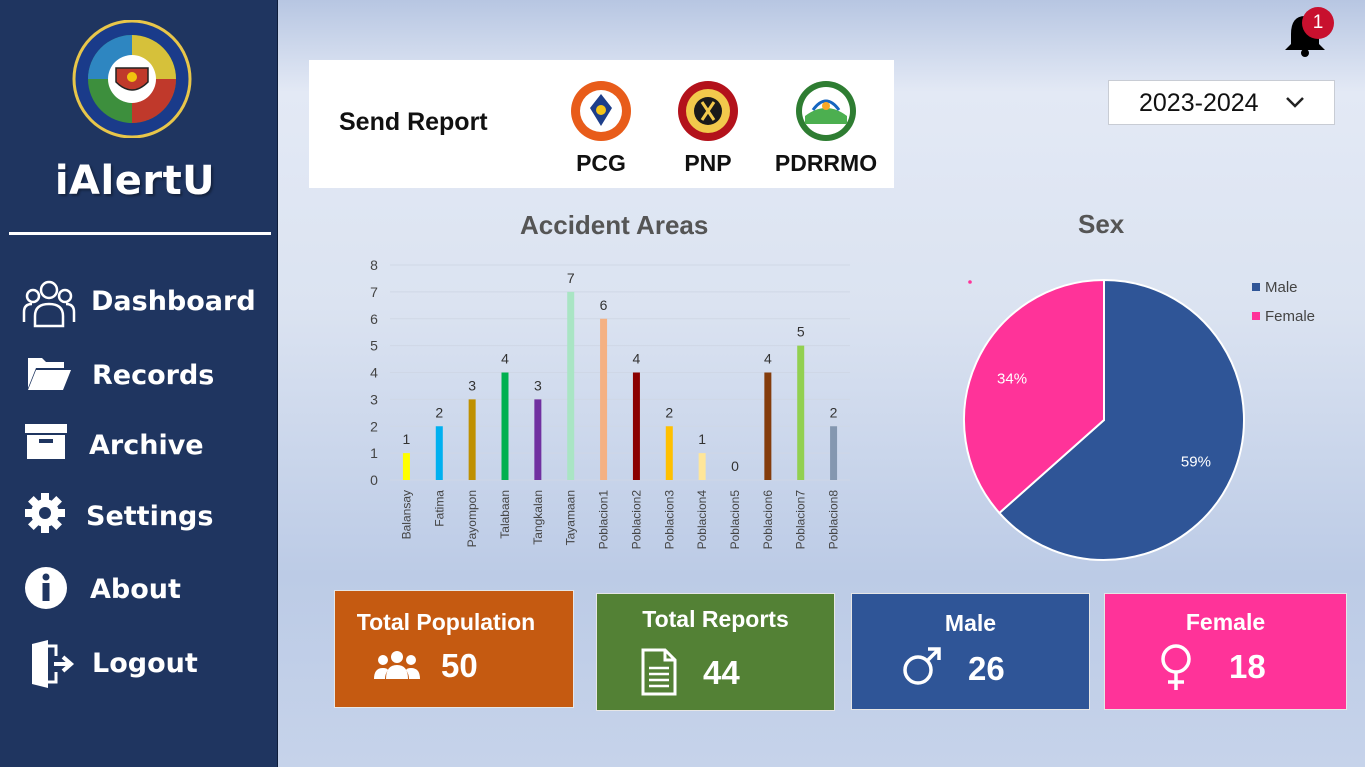  Describe the element at coordinates (1012, 379) in the screenshot. I see `pie-data-label: 34%` at that location.